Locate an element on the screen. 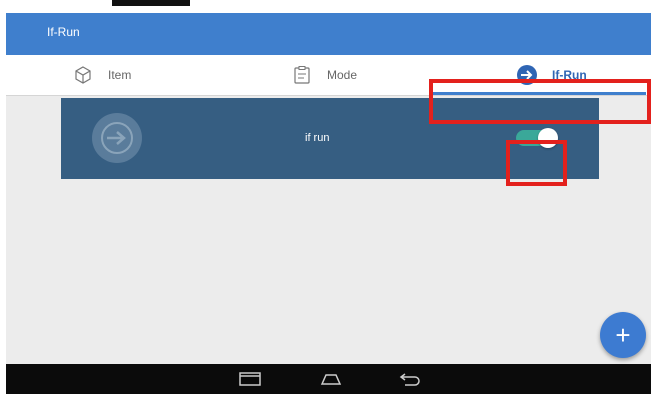 Image resolution: width=651 pixels, height=394 pixels. navigation-bar is located at coordinates (328, 379).